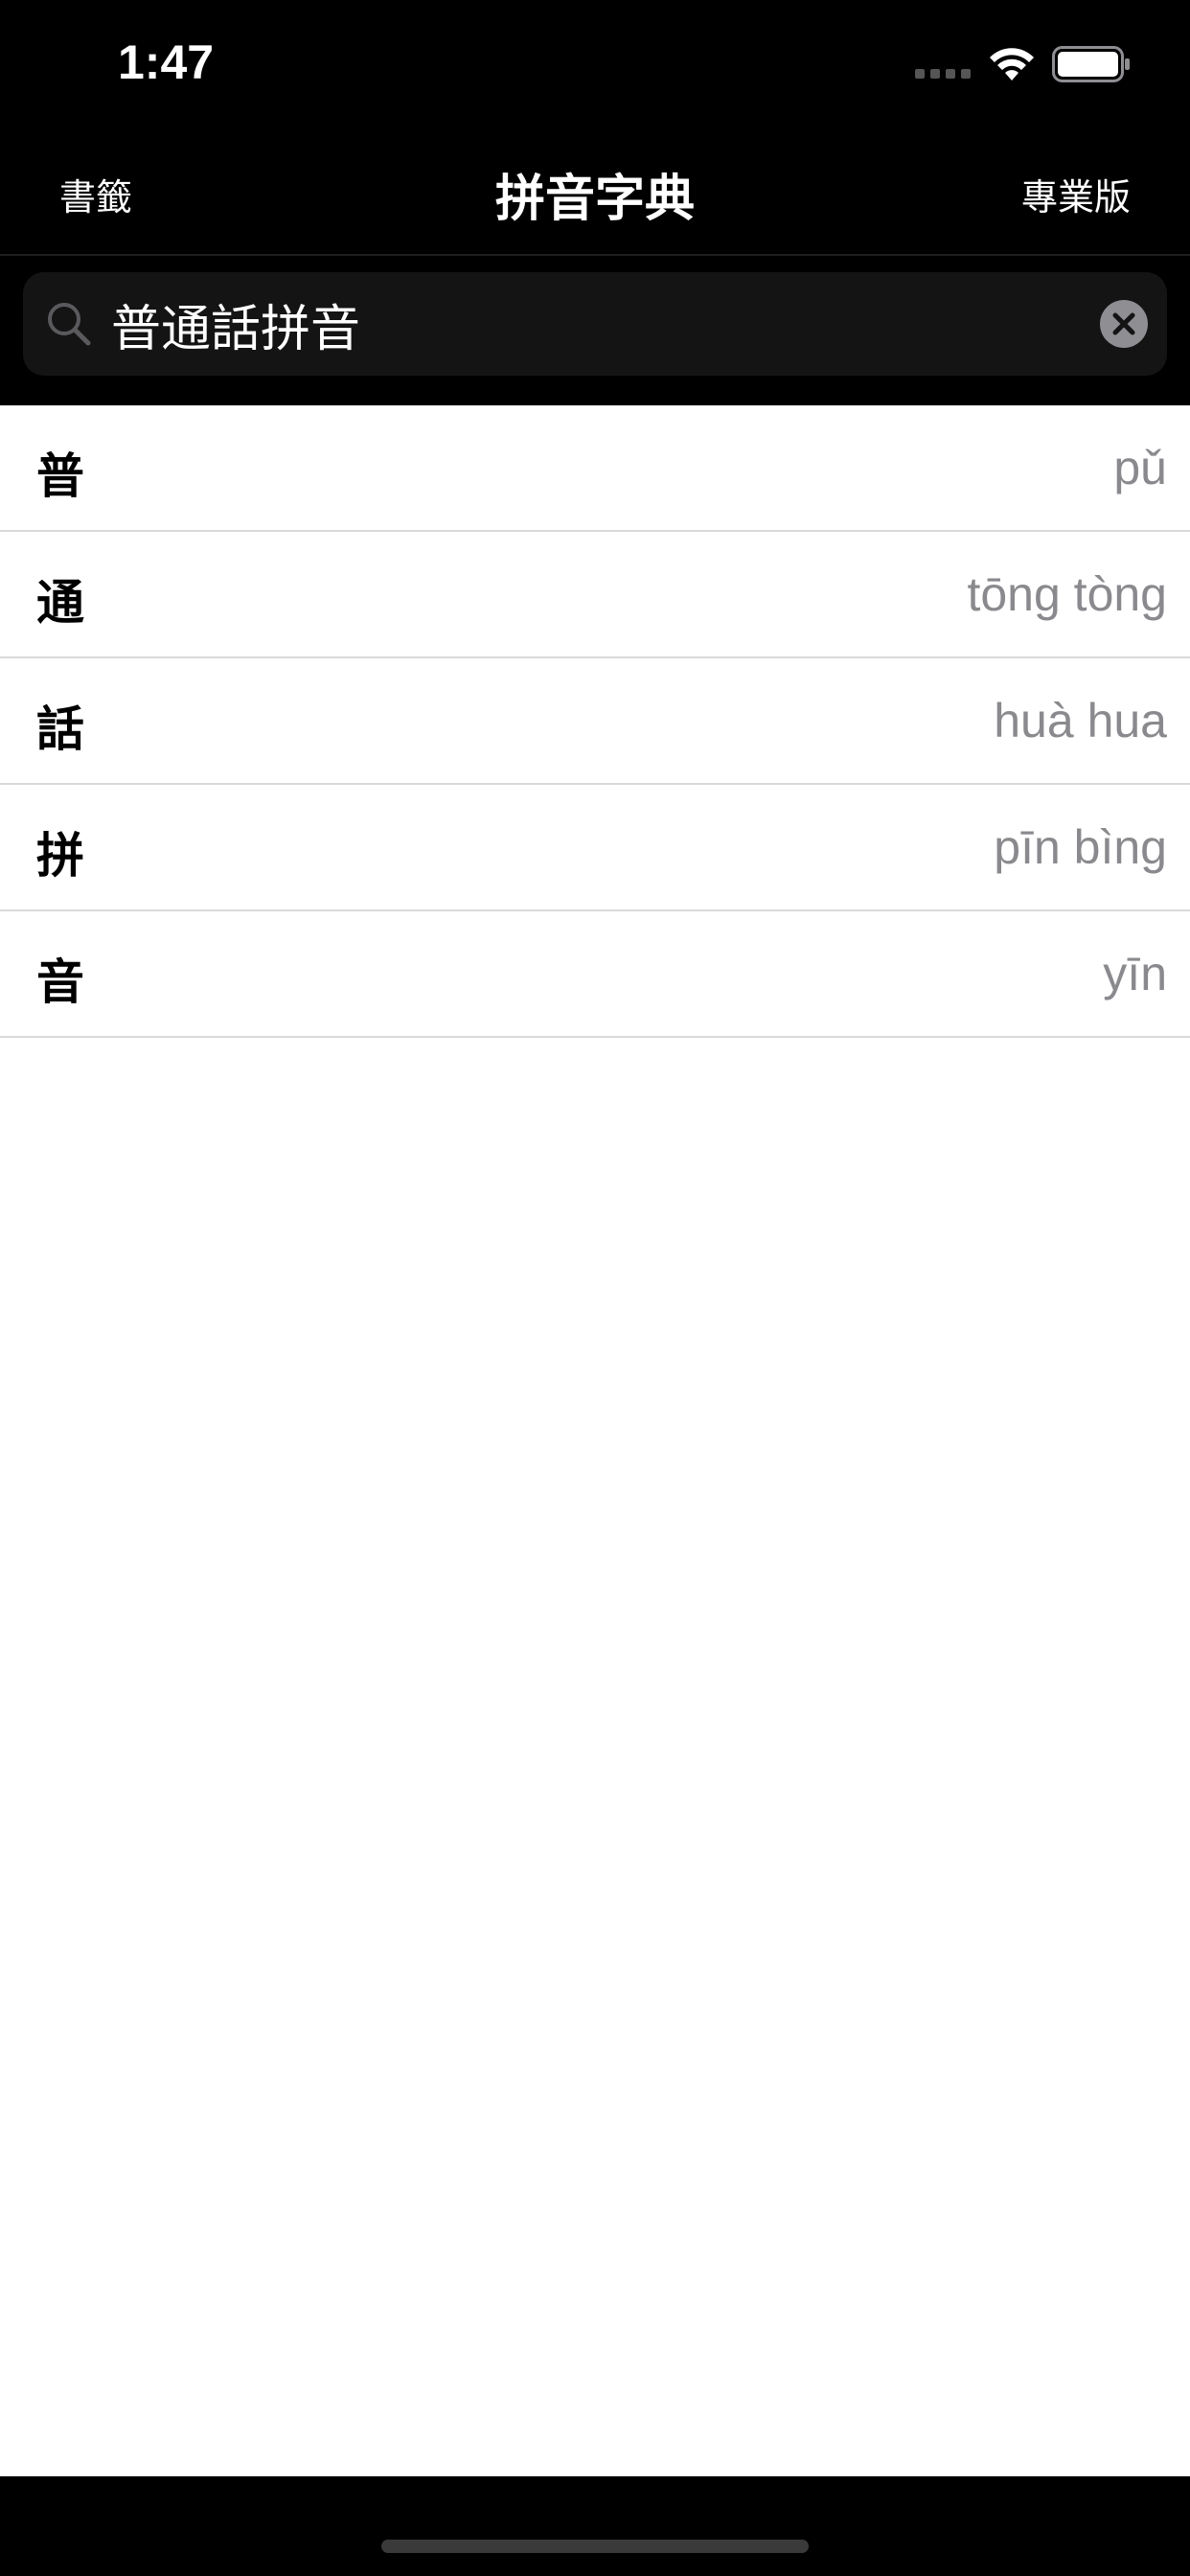 The width and height of the screenshot is (1190, 2576). I want to click on pinyin-label: huà hua, so click(1080, 721).